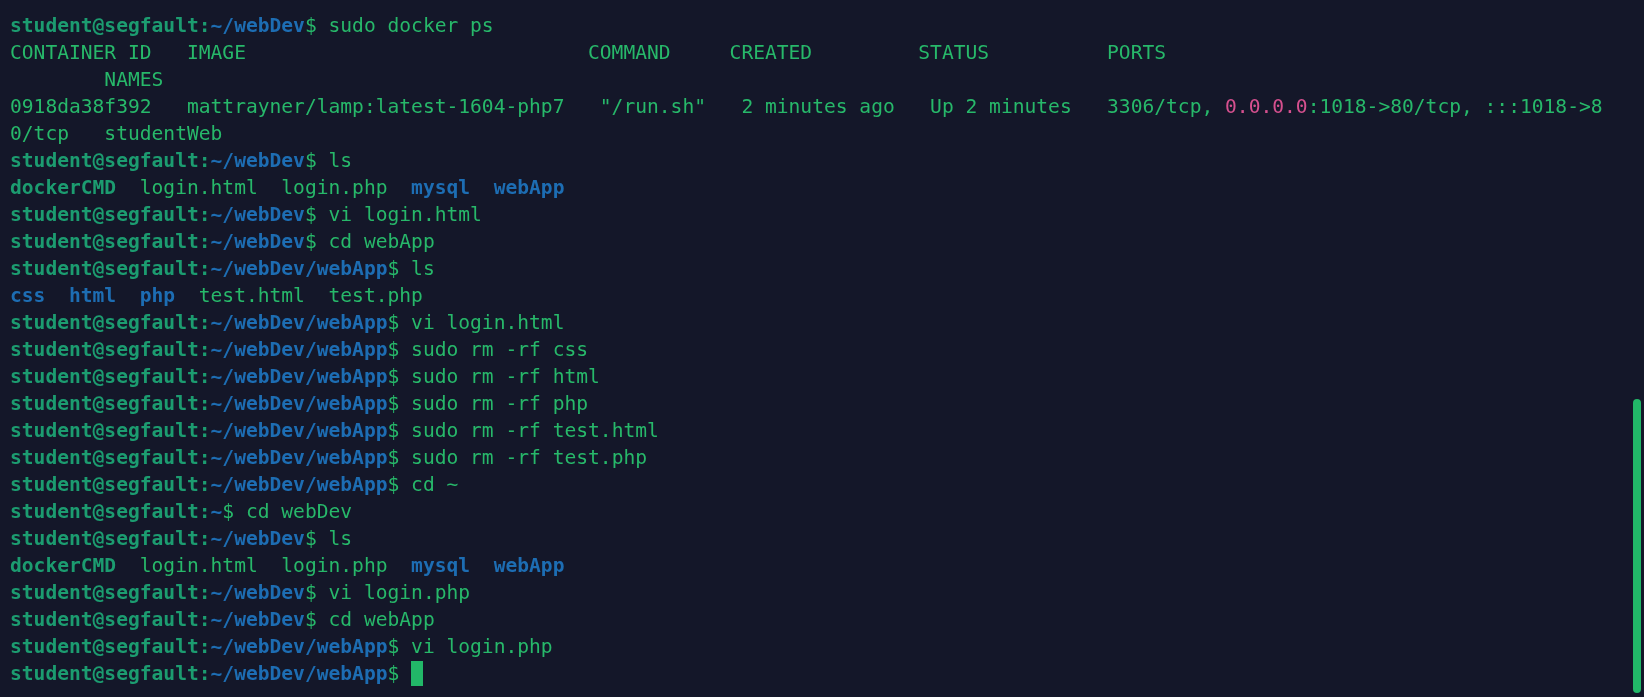 The height and width of the screenshot is (697, 1644). I want to click on terminal-line: student@segfault:~/webDev/webApp$ vi login.php, so click(281, 647).